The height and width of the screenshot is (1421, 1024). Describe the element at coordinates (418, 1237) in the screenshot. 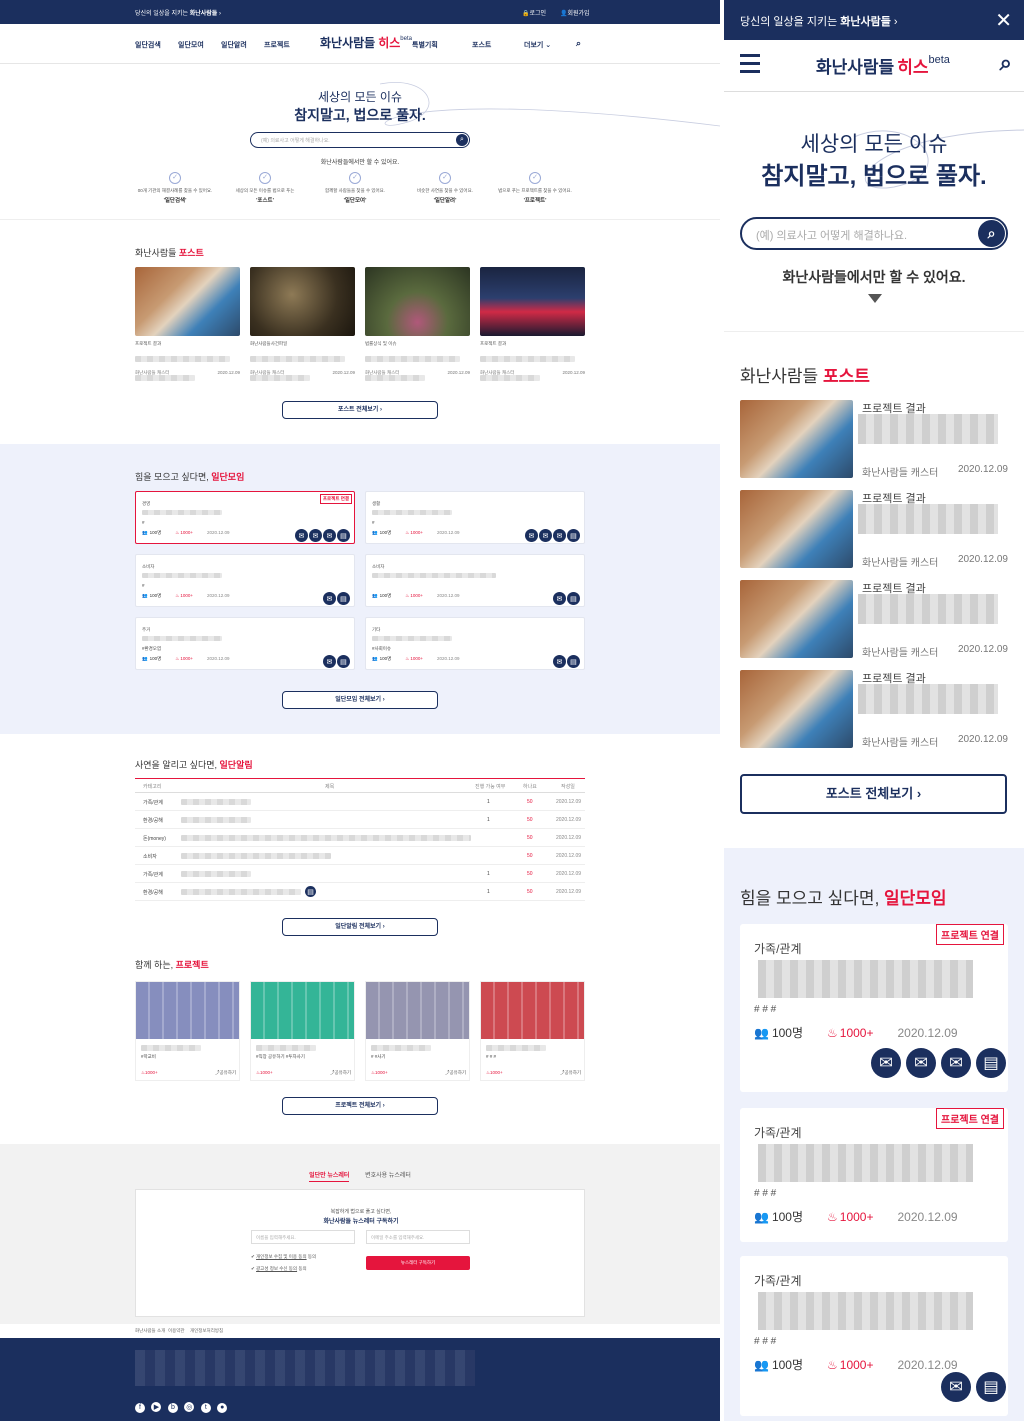

I see `newsletter-email-input: 이메일 주소를 입력해주세요.` at that location.